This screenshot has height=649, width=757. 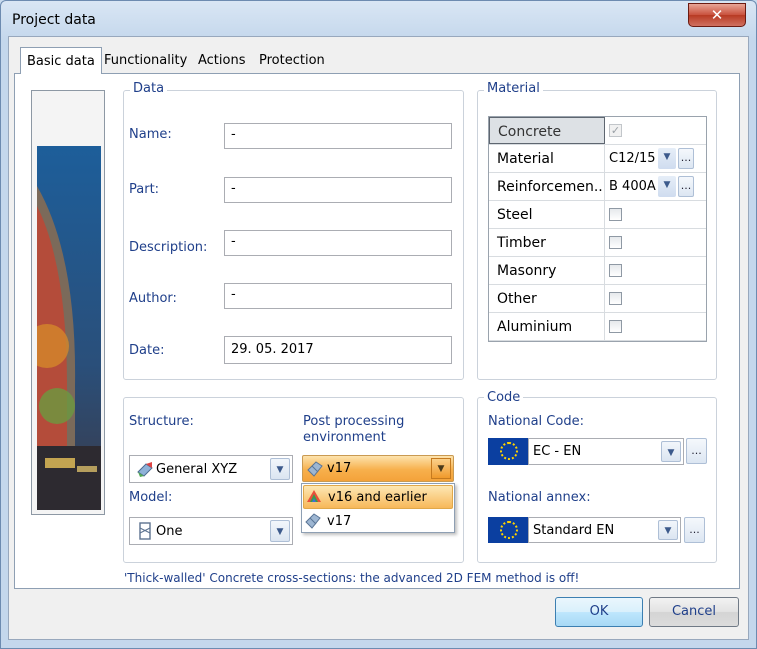 What do you see at coordinates (615, 298) in the screenshot?
I see `other-checkbox` at bounding box center [615, 298].